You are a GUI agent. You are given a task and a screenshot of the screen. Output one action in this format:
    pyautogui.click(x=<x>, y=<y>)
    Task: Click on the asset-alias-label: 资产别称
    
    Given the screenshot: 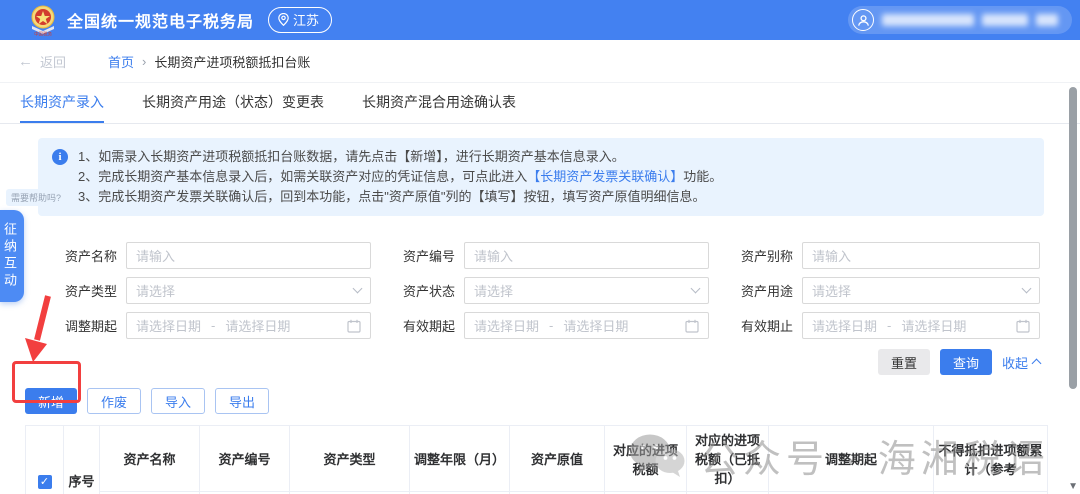 What is the action you would take?
    pyautogui.click(x=766, y=256)
    